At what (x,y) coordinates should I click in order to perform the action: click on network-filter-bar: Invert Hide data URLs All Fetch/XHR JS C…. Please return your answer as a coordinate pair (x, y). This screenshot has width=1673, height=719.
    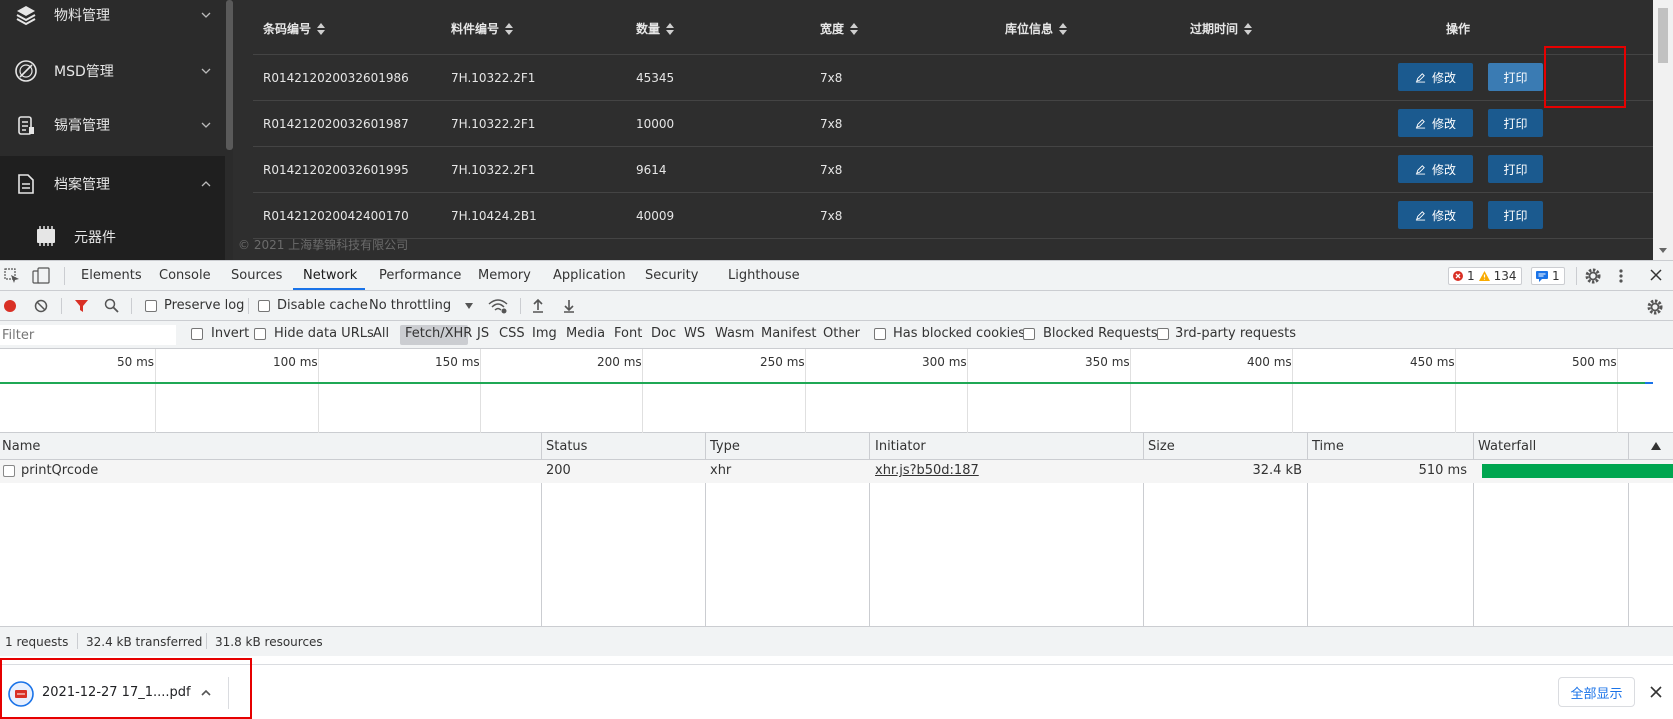
    Looking at the image, I should click on (836, 335).